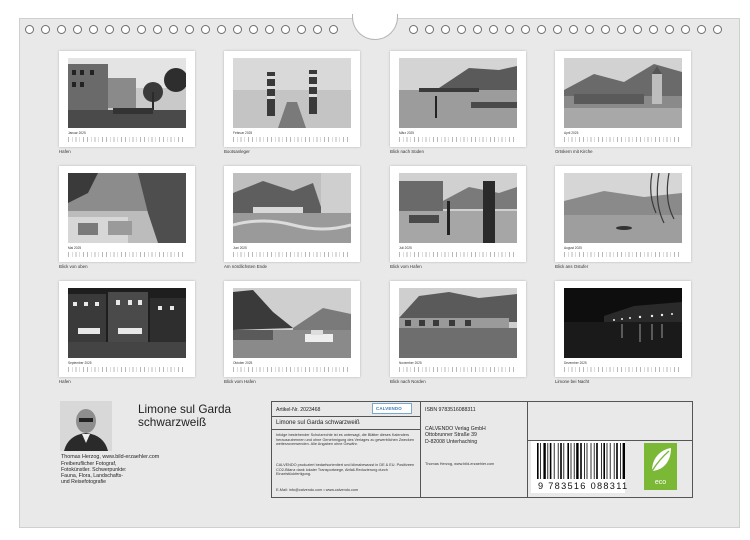 The image size is (750, 540). Describe the element at coordinates (75, 248) in the screenshot. I see `month-label: Mai 2025` at that location.